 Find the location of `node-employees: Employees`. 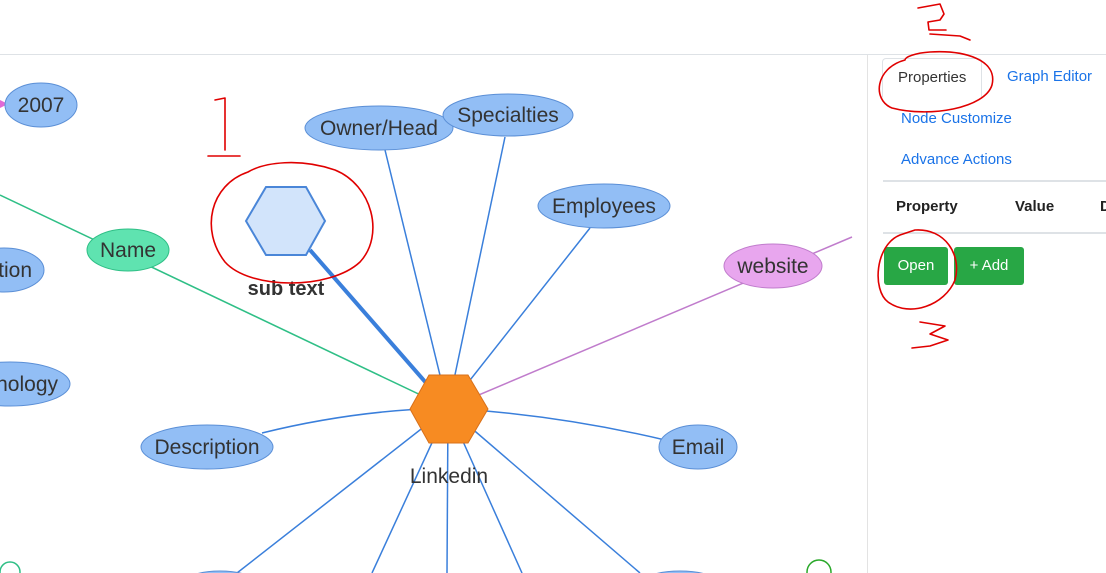

node-employees: Employees is located at coordinates (604, 206).